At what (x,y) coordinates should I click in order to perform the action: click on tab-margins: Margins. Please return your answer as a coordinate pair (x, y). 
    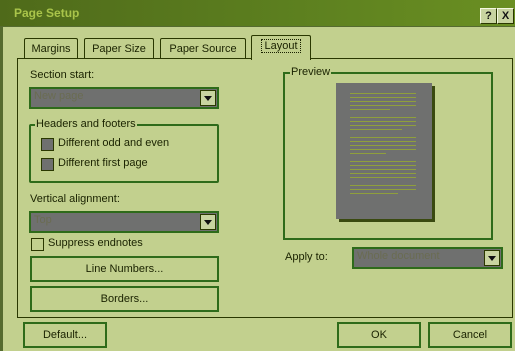
    Looking at the image, I should click on (51, 48).